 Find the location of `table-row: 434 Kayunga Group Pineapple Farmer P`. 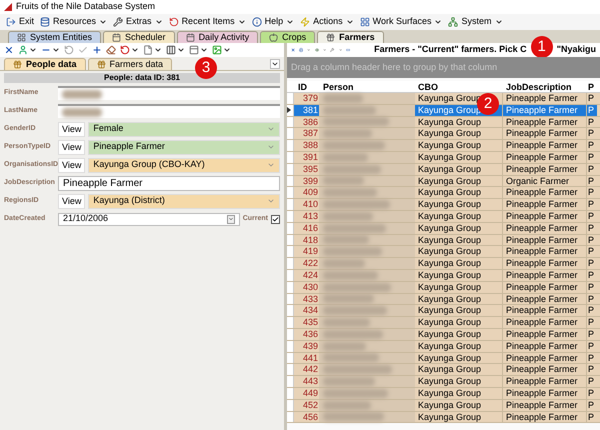

table-row: 434 Kayunga Group Pineapple Farmer P is located at coordinates (443, 311).